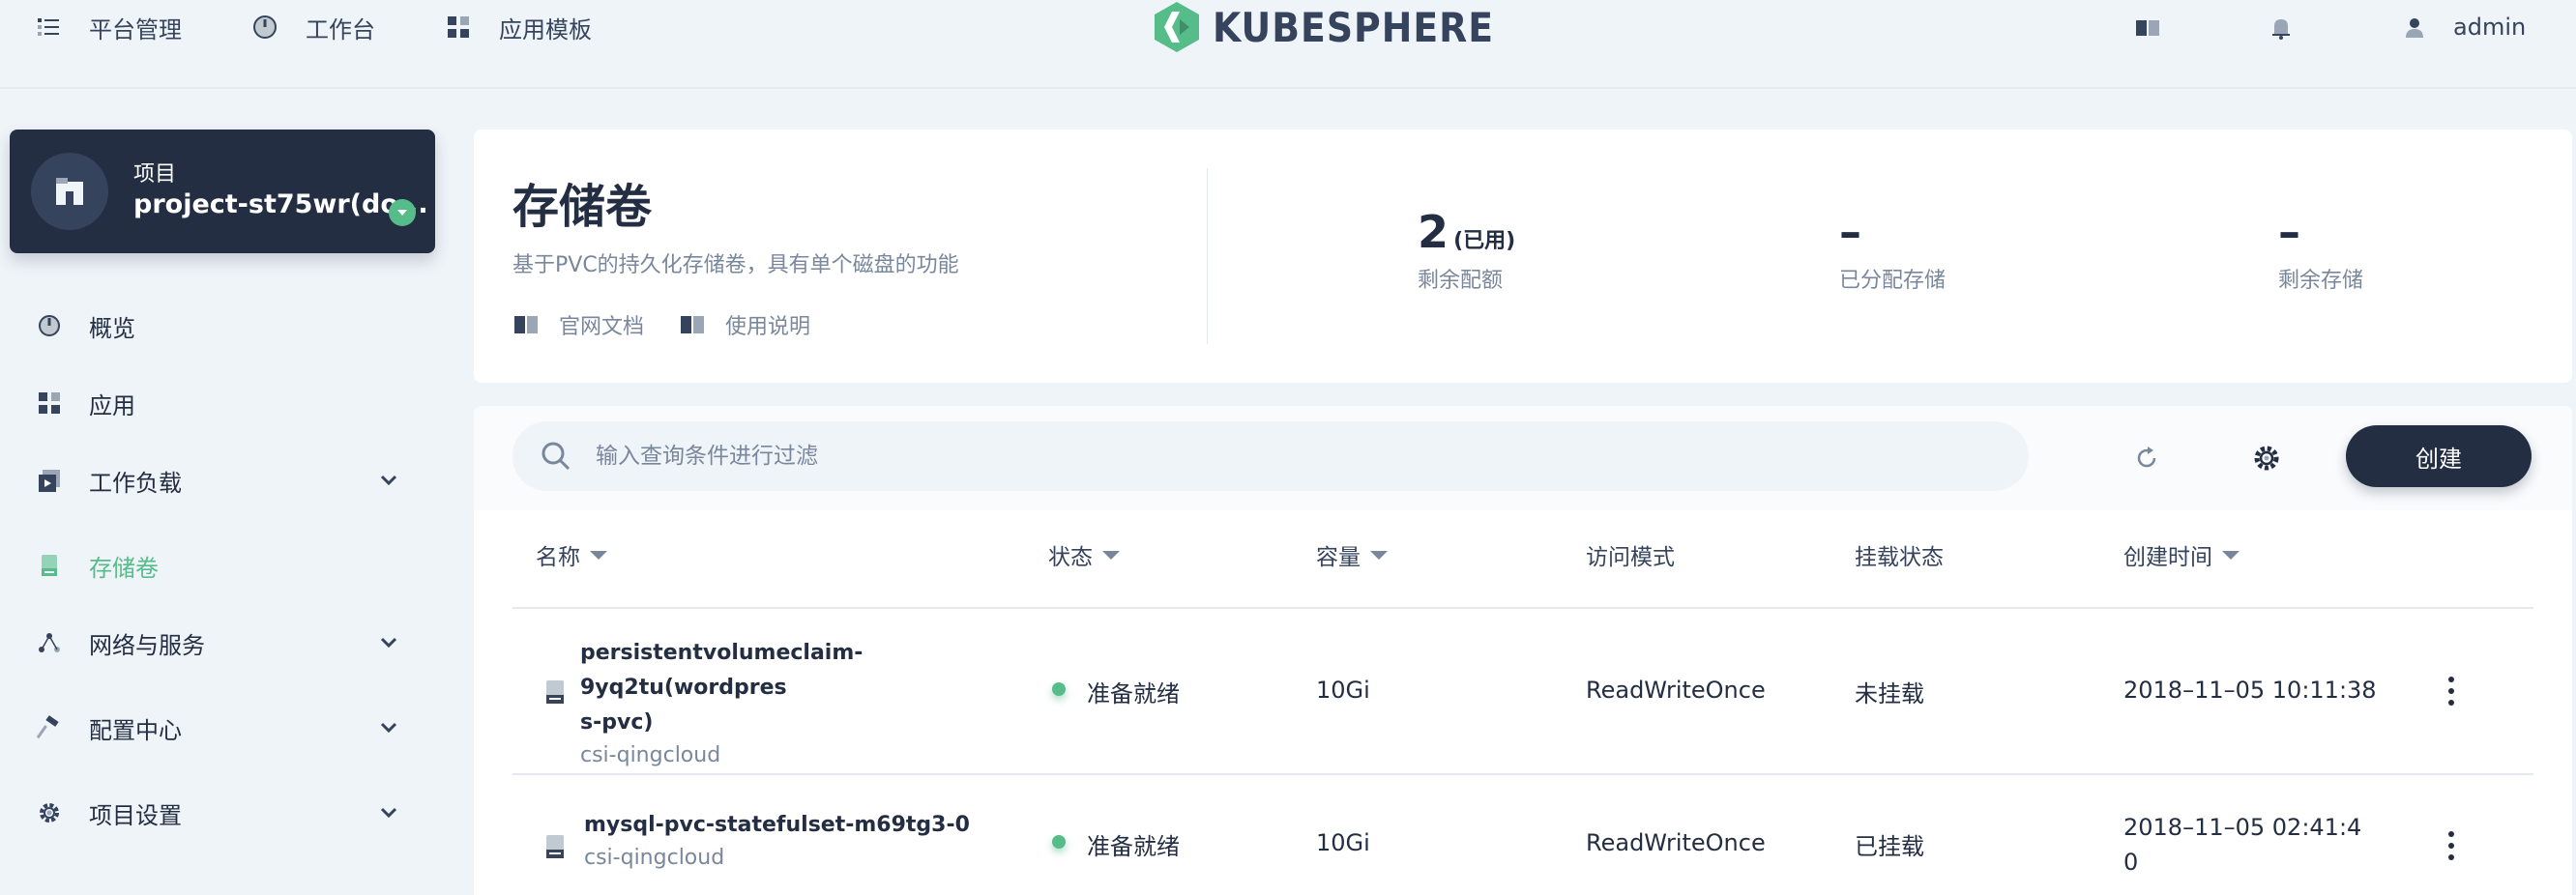 The image size is (2576, 895). Describe the element at coordinates (602, 327) in the screenshot. I see `docs-link-label: 官网文档` at that location.